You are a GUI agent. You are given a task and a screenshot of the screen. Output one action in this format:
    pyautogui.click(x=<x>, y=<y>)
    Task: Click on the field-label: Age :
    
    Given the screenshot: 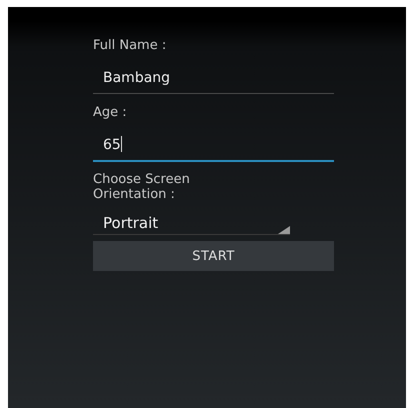 What is the action you would take?
    pyautogui.click(x=110, y=112)
    